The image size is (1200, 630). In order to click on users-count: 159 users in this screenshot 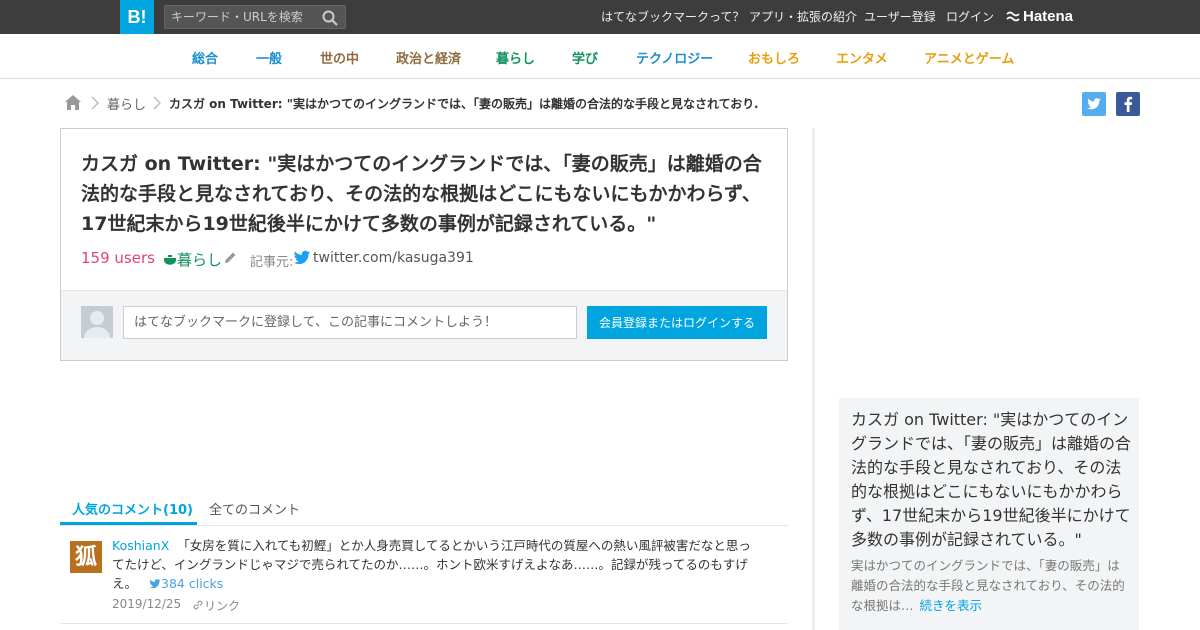, I will do `click(118, 258)`.